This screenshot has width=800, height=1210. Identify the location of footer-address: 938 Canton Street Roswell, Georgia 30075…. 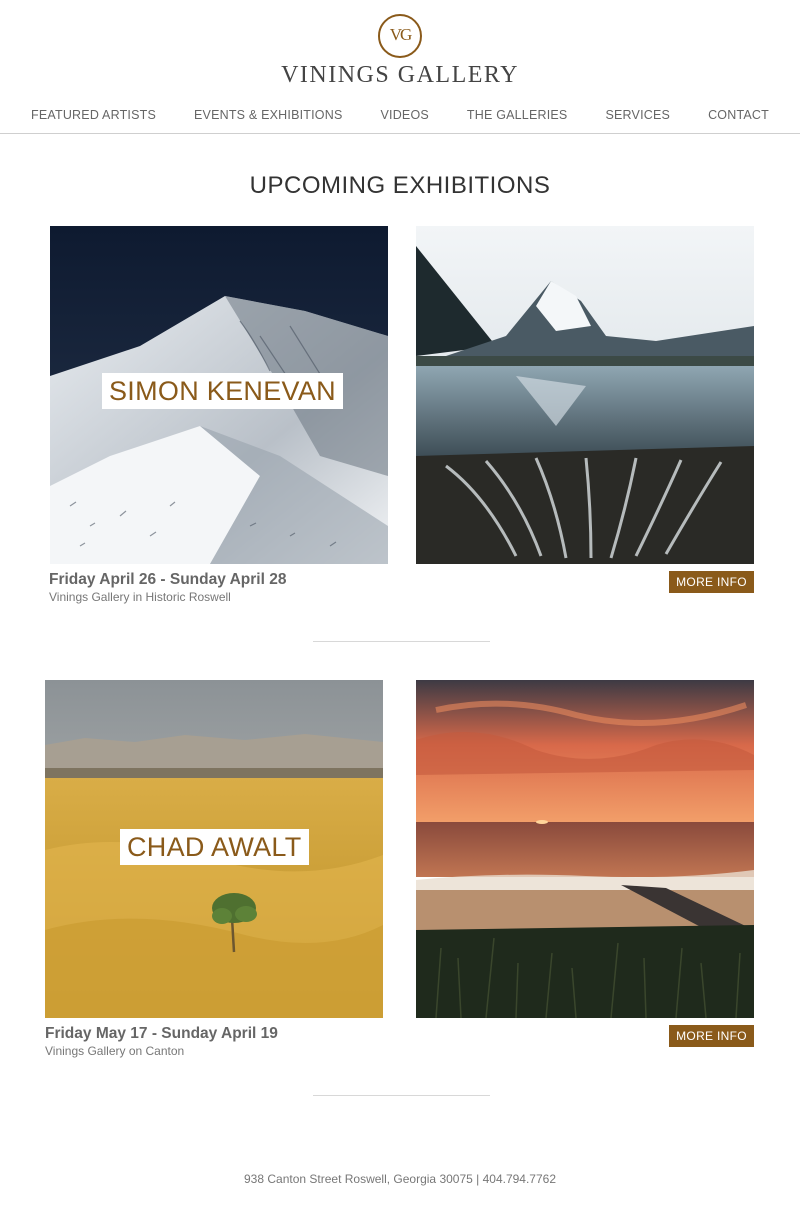
(400, 1179).